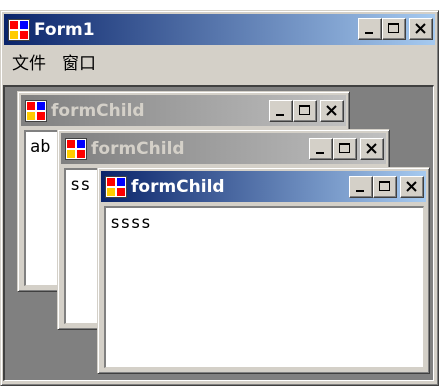  Describe the element at coordinates (183, 110) in the screenshot. I see `child-1-titlebar: formChild` at that location.